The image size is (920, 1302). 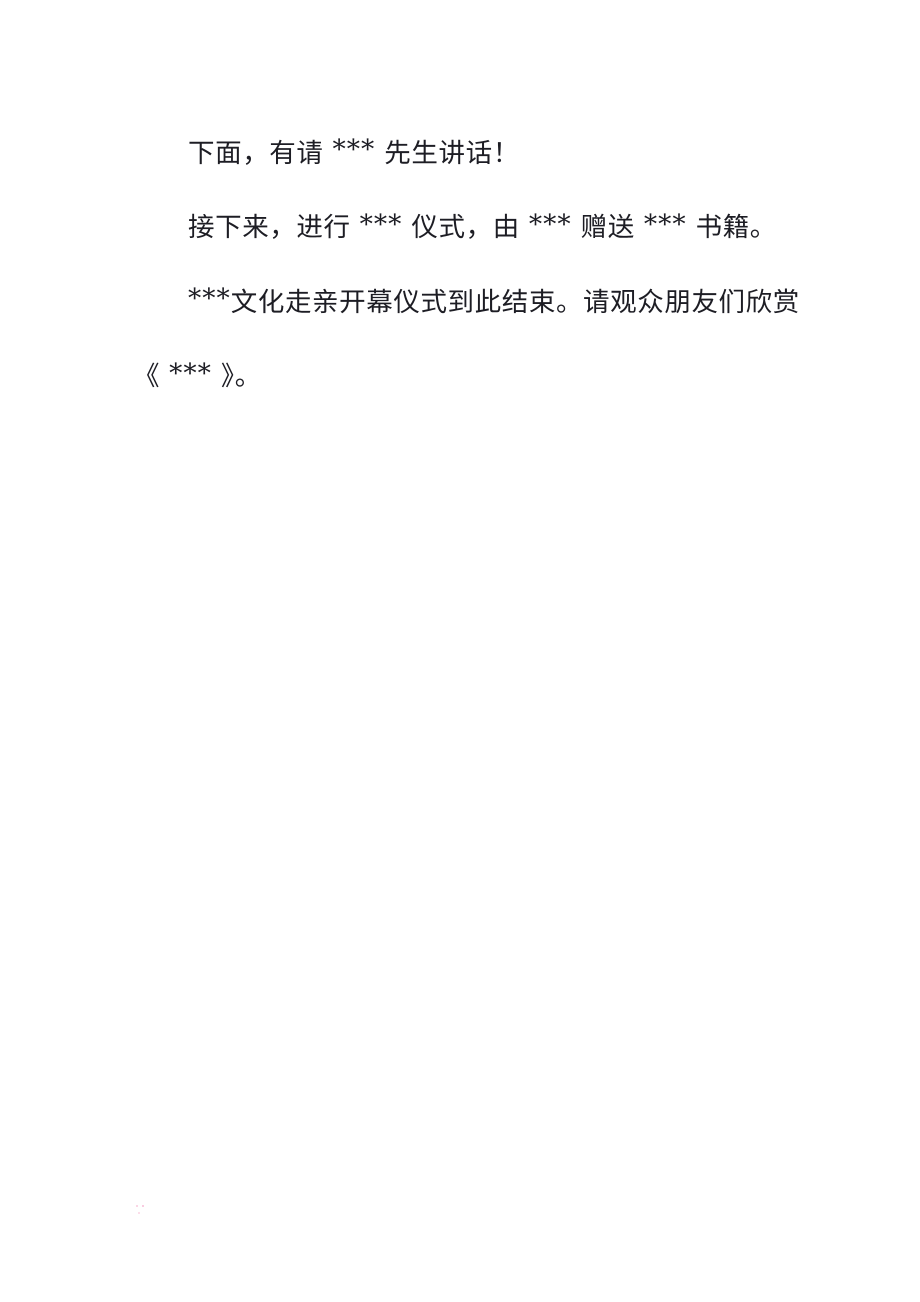 I want to click on line-1-text-after: 先生讲话！, so click(x=447, y=153).